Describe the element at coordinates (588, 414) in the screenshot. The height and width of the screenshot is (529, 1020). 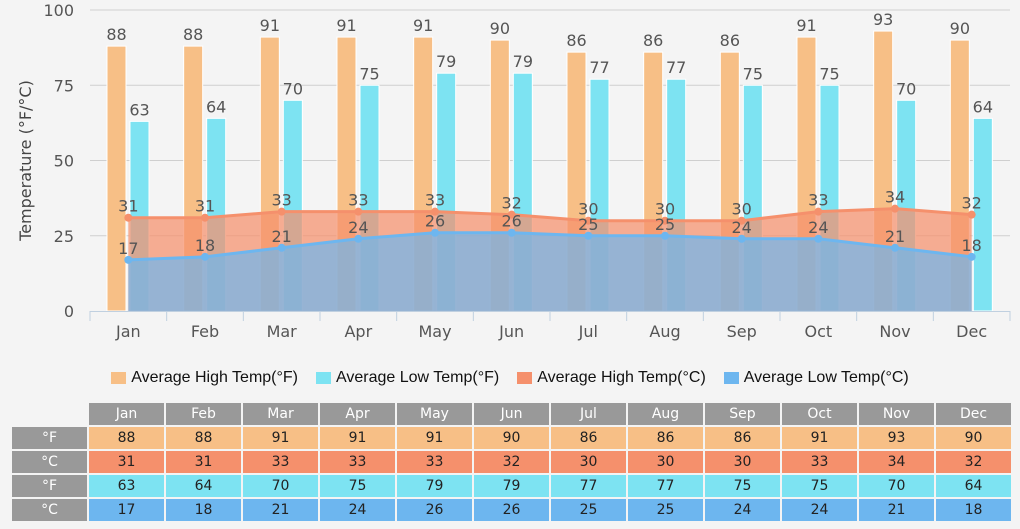
I see `table-header-month: Jul` at that location.